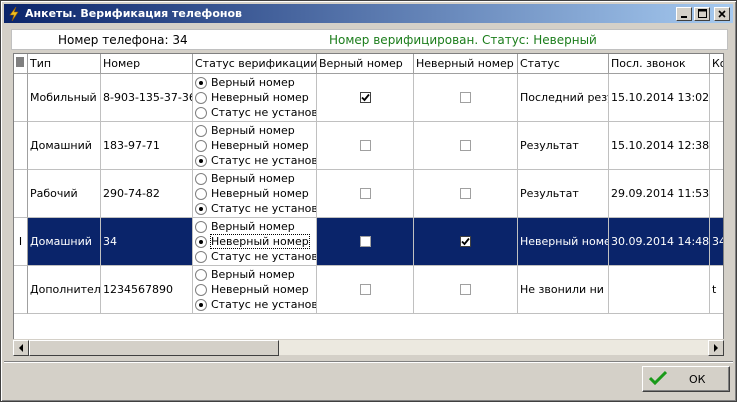  What do you see at coordinates (722, 13) in the screenshot?
I see `close-button` at bounding box center [722, 13].